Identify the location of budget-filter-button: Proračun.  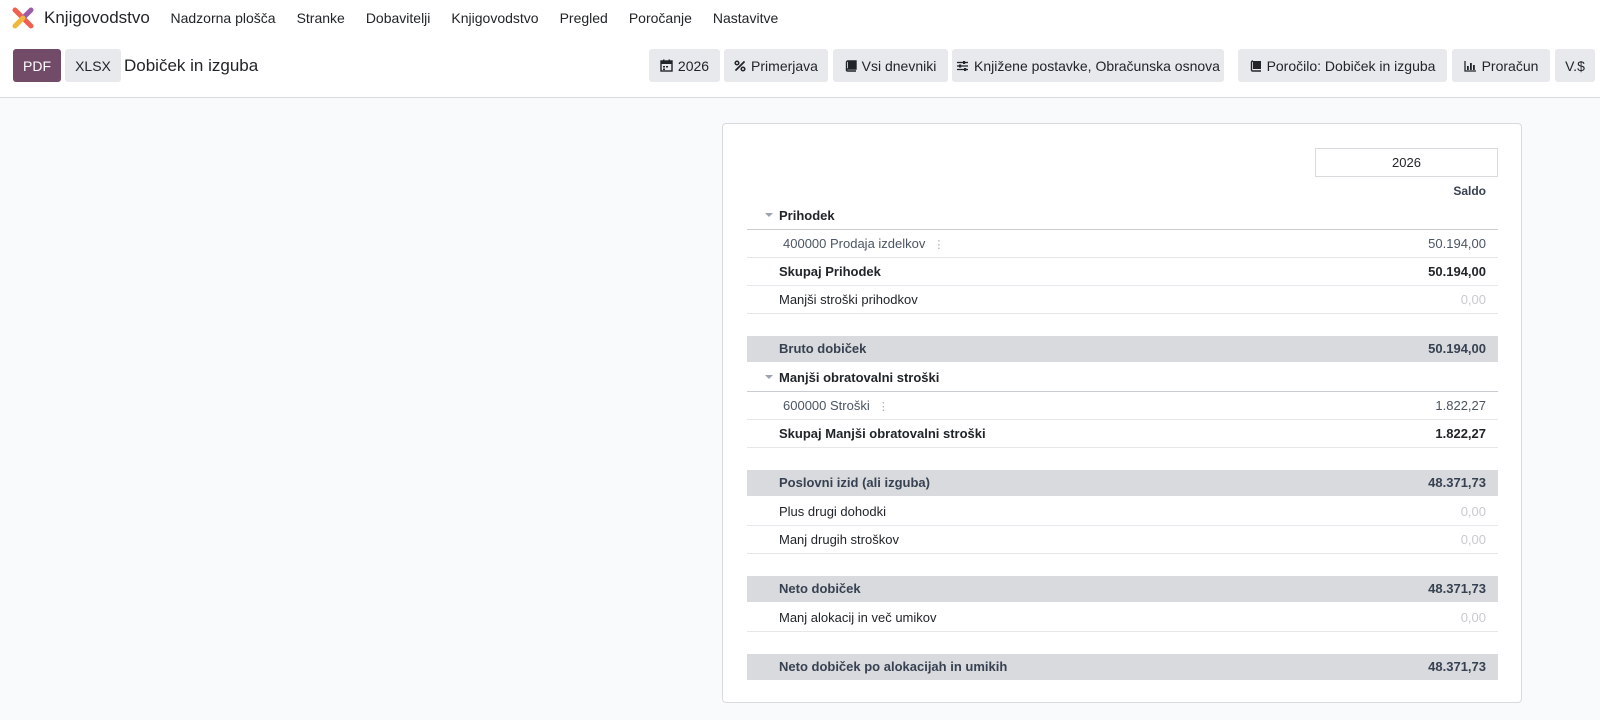
(1501, 65).